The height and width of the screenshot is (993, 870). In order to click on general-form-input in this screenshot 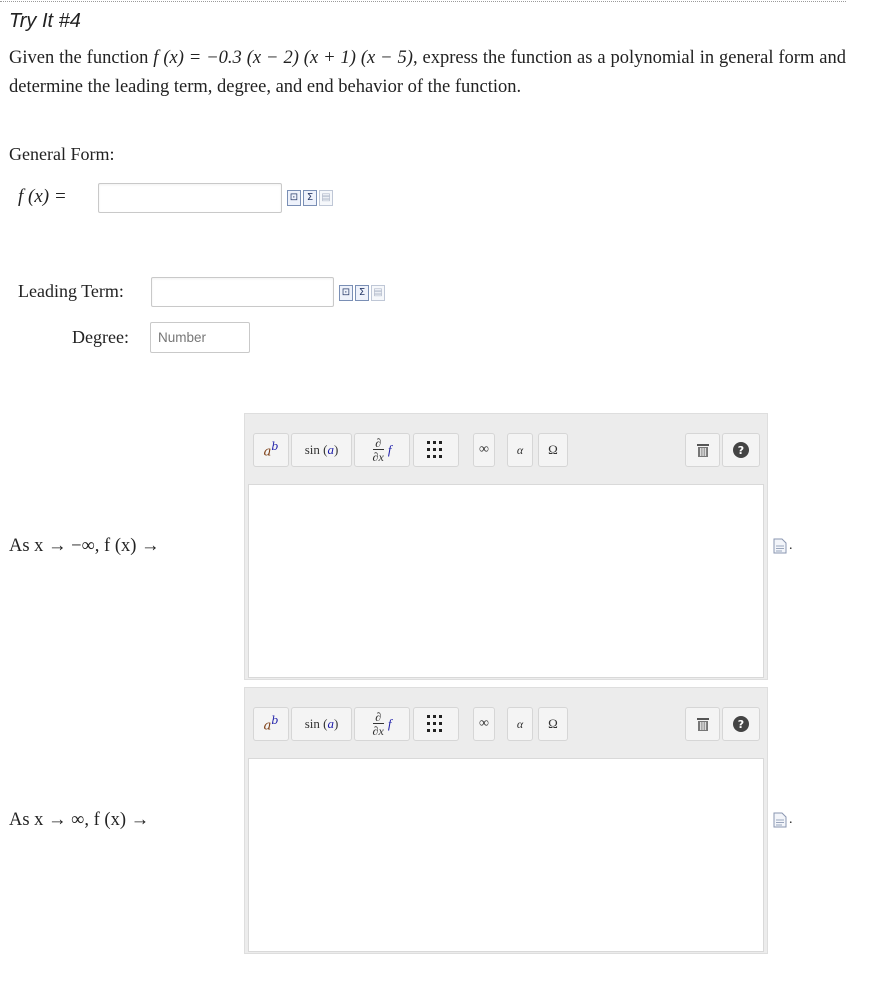, I will do `click(190, 198)`.